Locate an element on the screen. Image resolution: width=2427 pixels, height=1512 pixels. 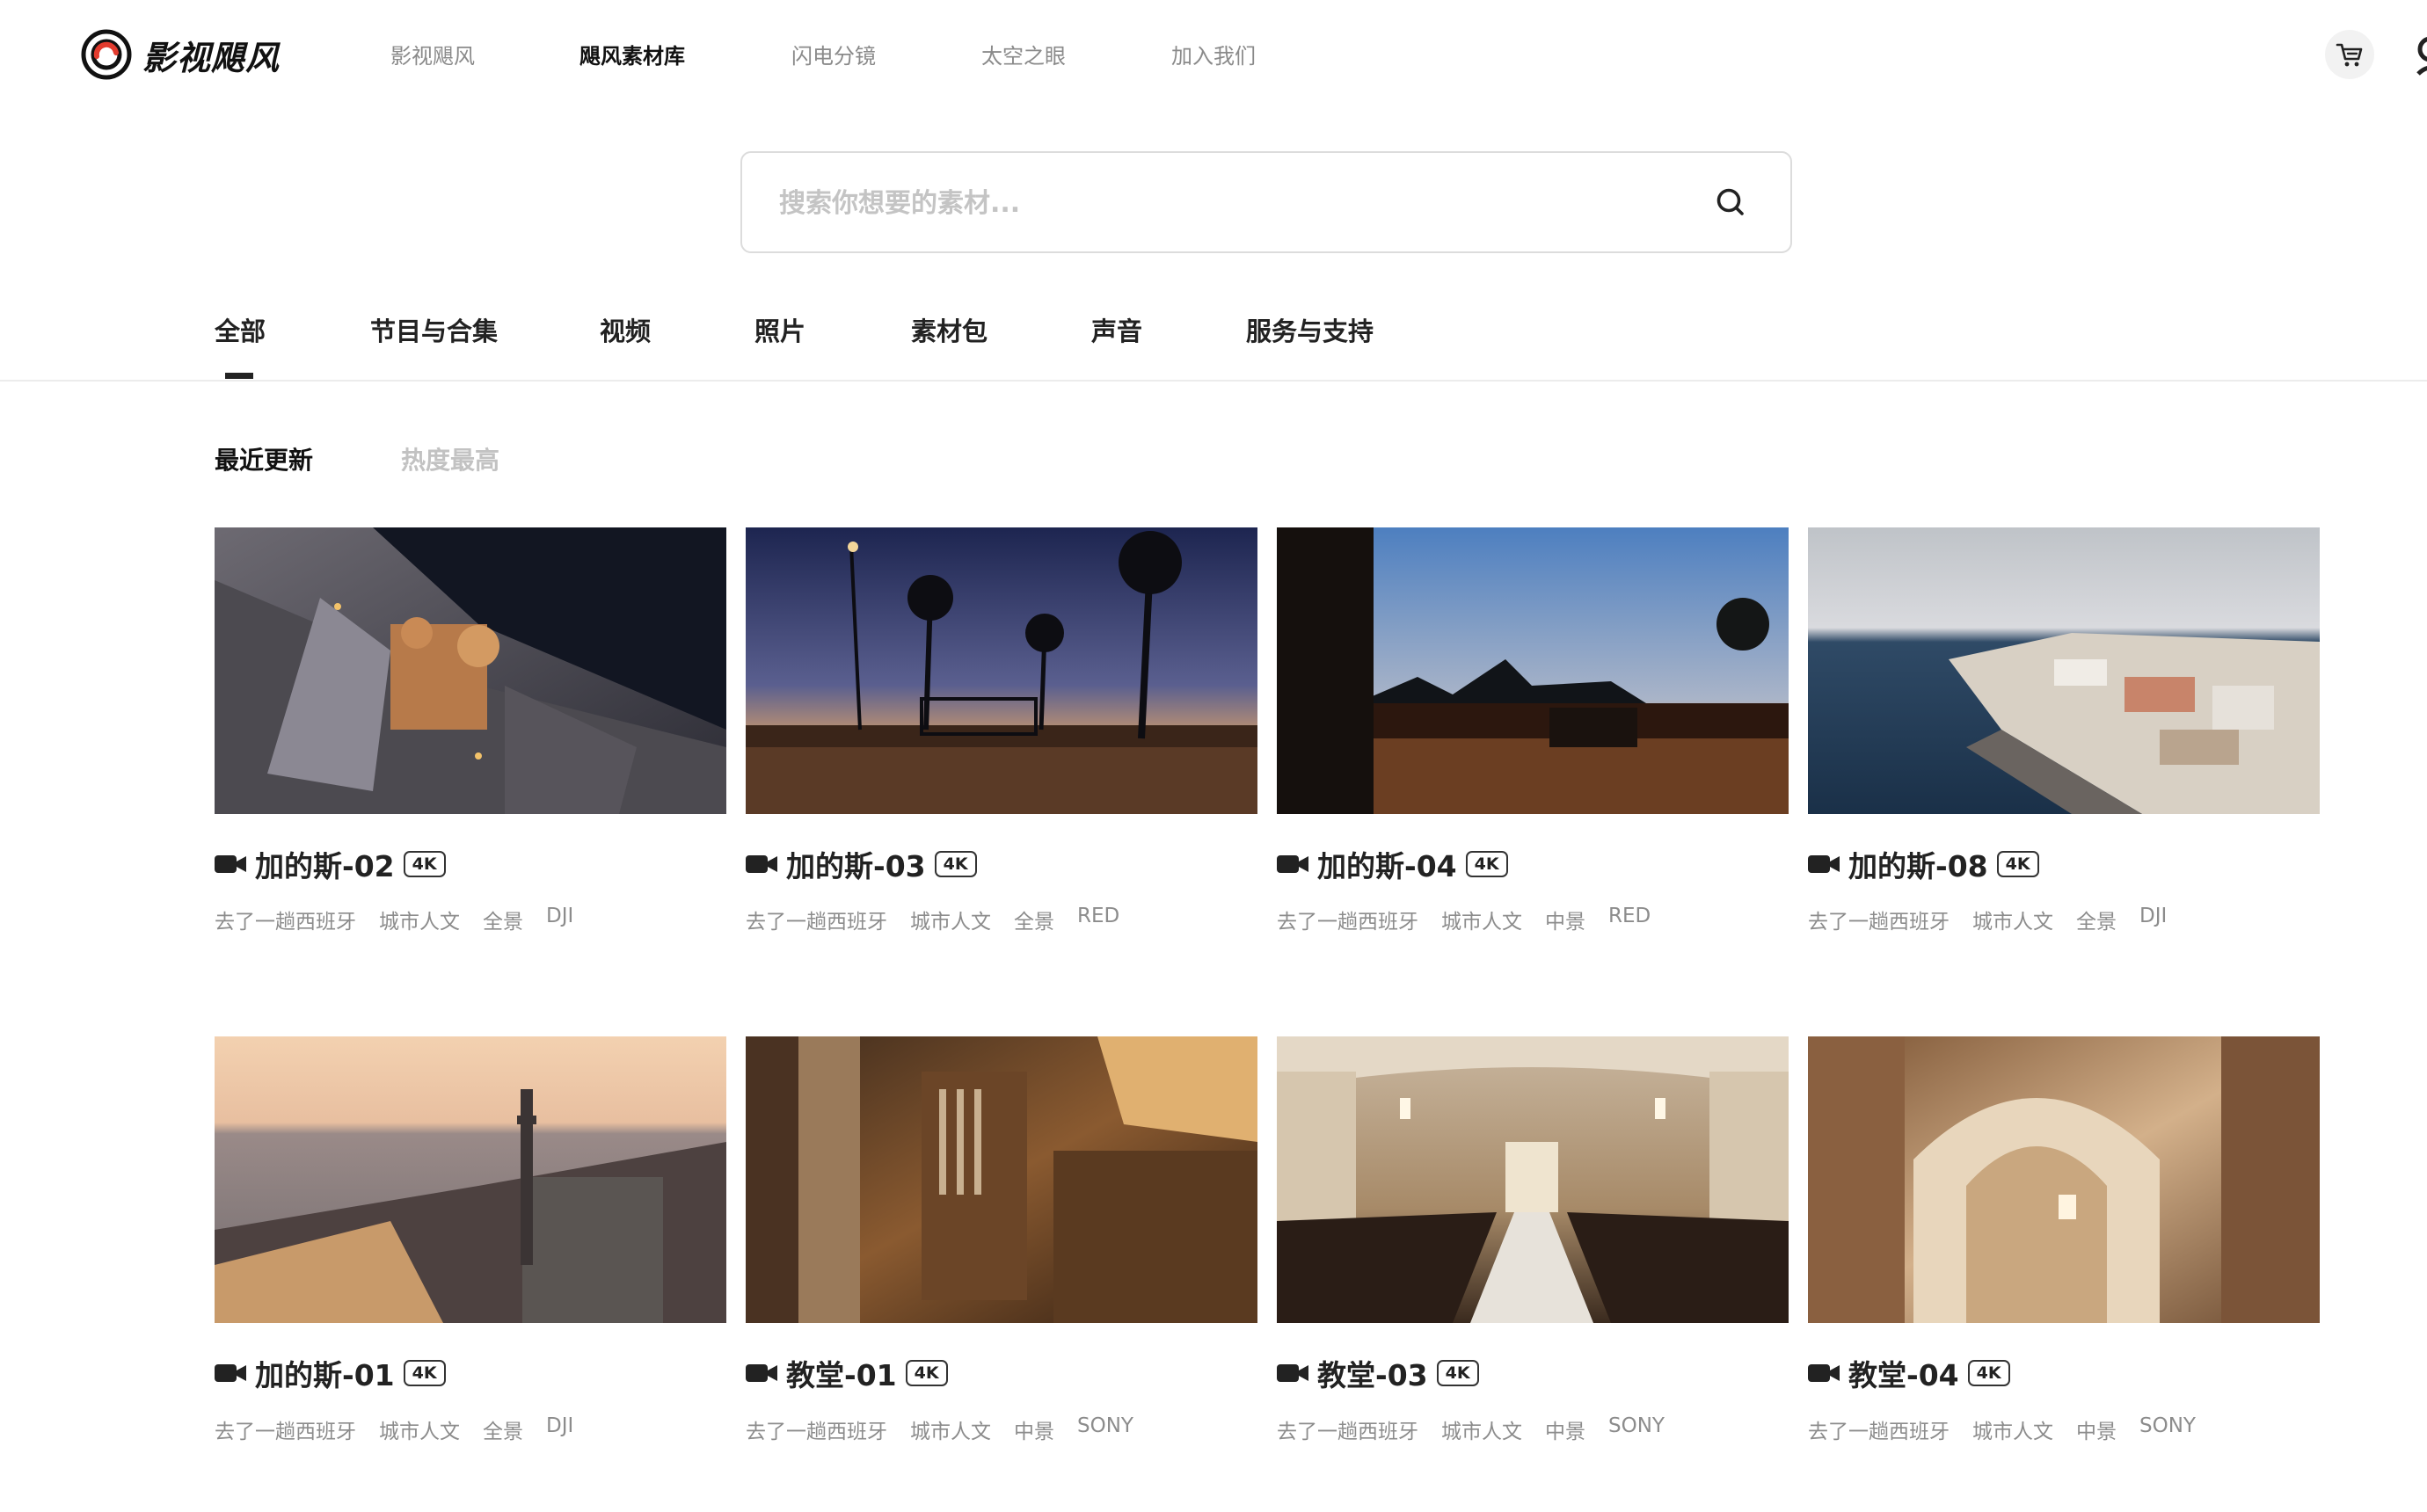
tab-service-support: 服务与支持 is located at coordinates (1310, 330).